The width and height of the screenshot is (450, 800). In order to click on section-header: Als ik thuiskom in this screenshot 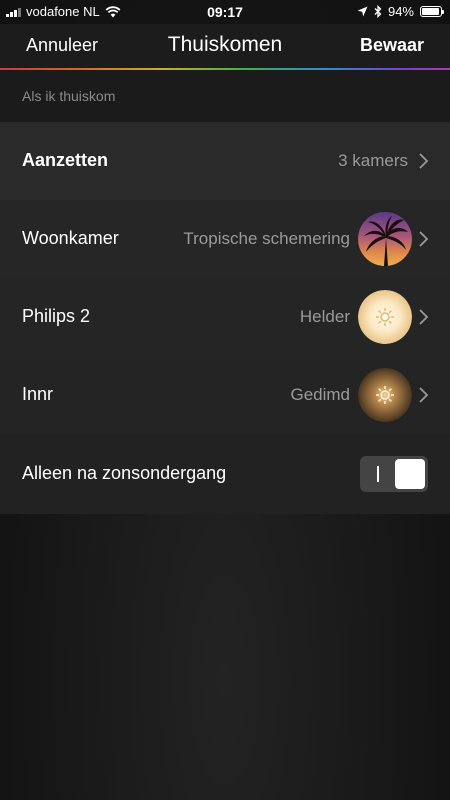, I will do `click(225, 96)`.